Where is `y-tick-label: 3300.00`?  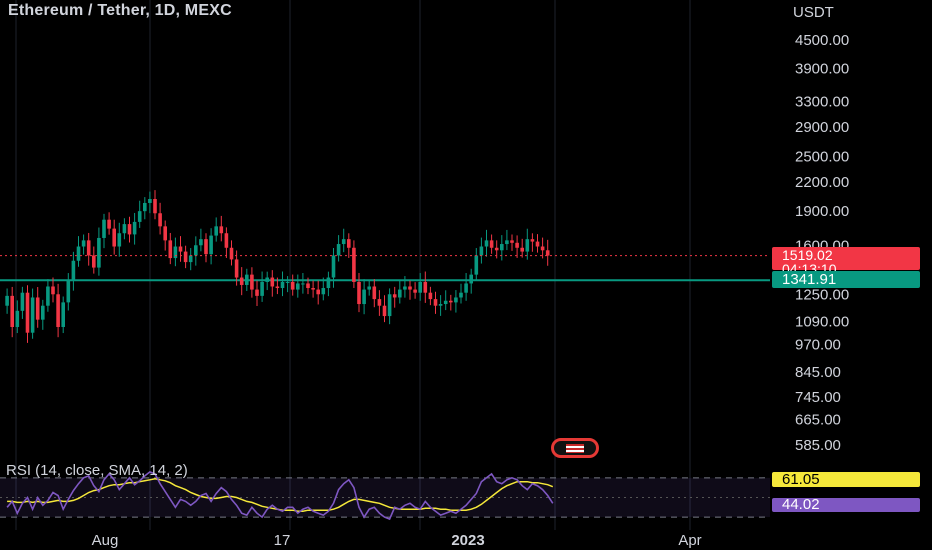
y-tick-label: 3300.00 is located at coordinates (822, 102).